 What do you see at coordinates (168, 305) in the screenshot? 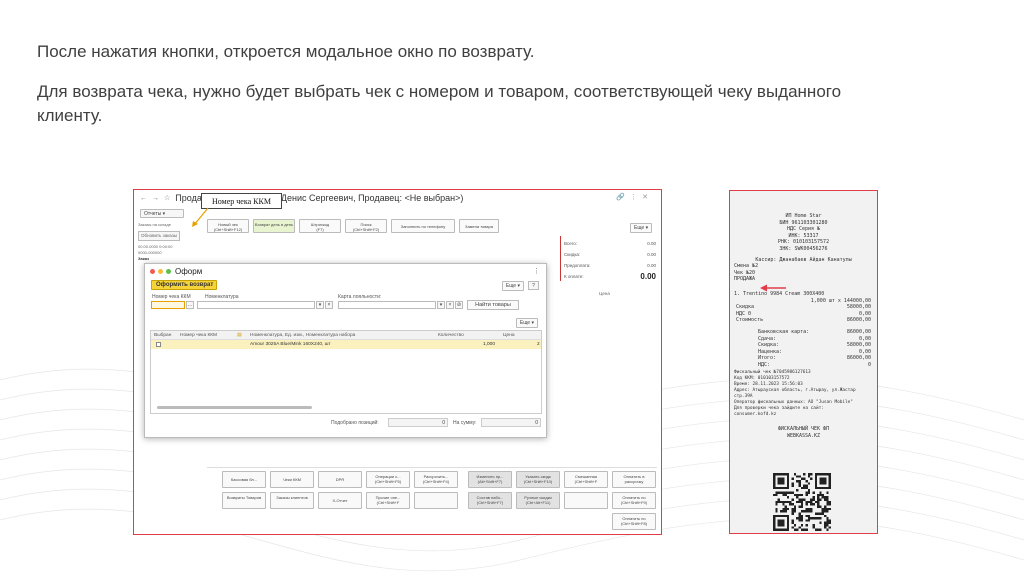
I see `receipt-number-input` at bounding box center [168, 305].